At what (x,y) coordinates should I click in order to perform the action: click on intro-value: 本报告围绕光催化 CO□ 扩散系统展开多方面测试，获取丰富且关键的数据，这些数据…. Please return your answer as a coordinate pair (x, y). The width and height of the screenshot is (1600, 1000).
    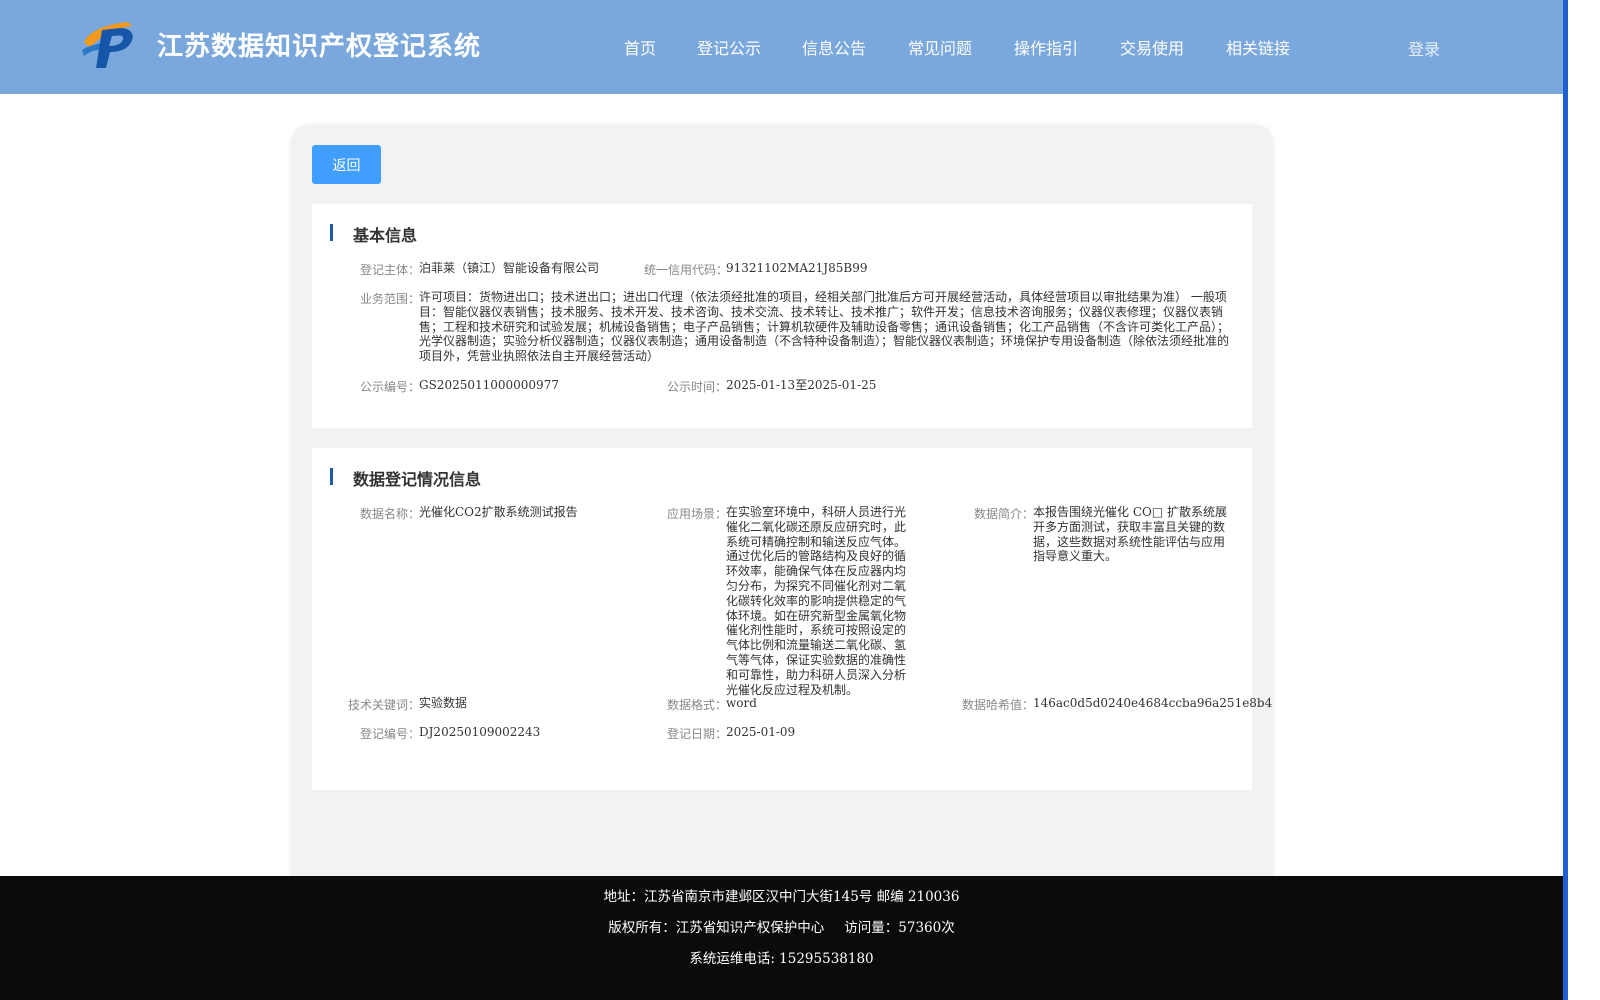
    Looking at the image, I should click on (1130, 534).